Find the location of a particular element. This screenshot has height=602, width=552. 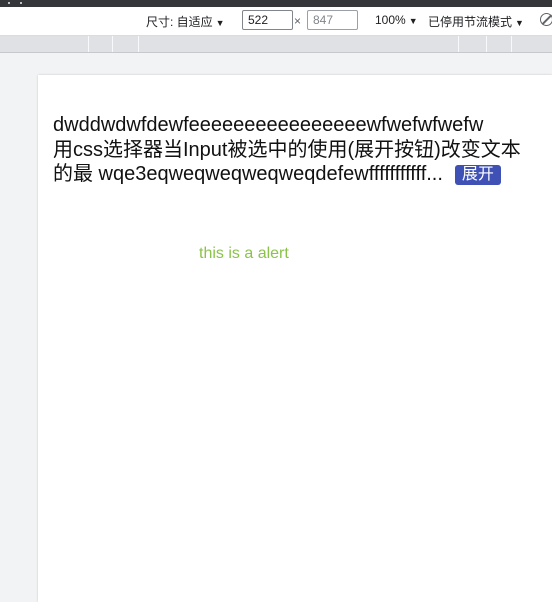

alert-message: this is a alert is located at coordinates (244, 253).